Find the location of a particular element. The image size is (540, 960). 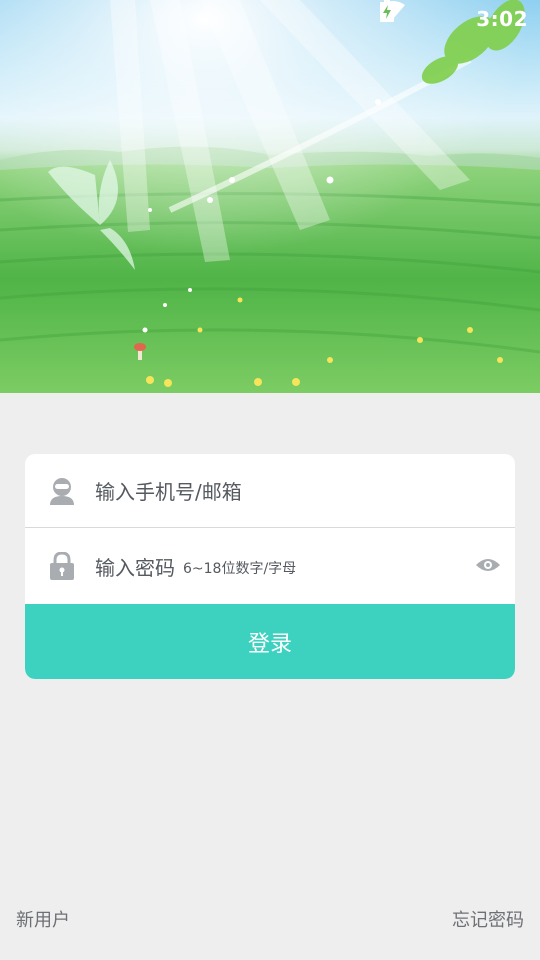

status-time: 3:02 is located at coordinates (502, 19).